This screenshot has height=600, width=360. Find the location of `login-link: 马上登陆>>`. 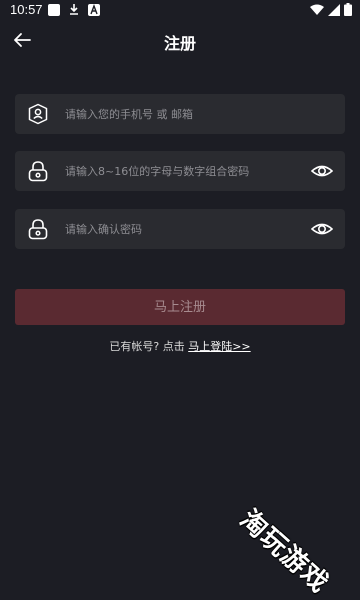

login-link: 马上登陆>> is located at coordinates (219, 346).